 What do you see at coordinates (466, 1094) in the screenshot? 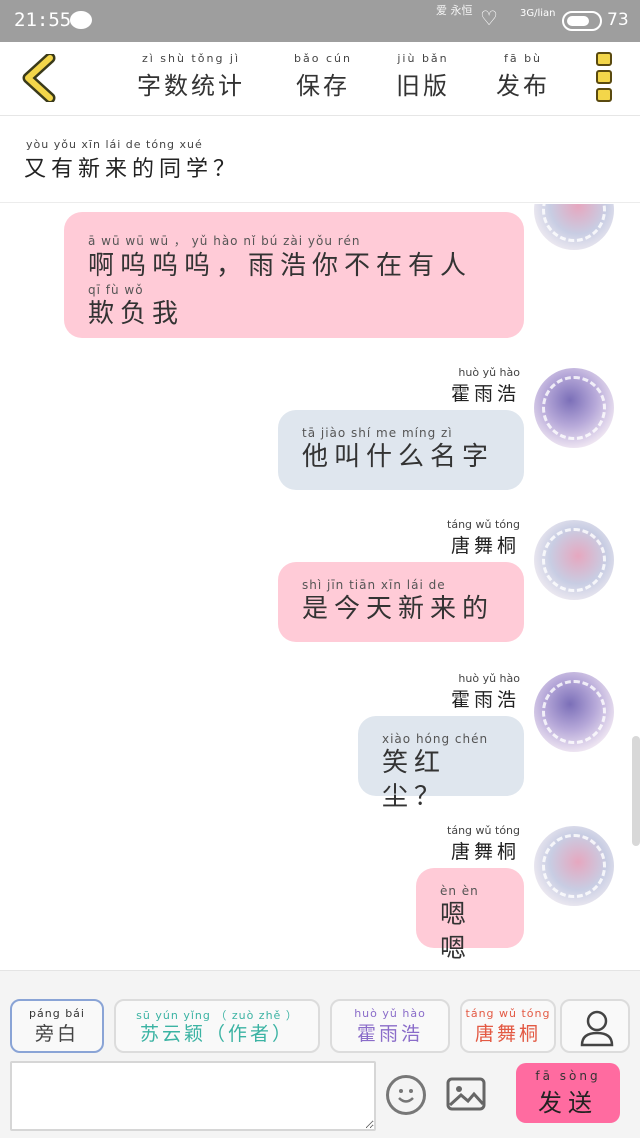
I see `image-icon` at bounding box center [466, 1094].